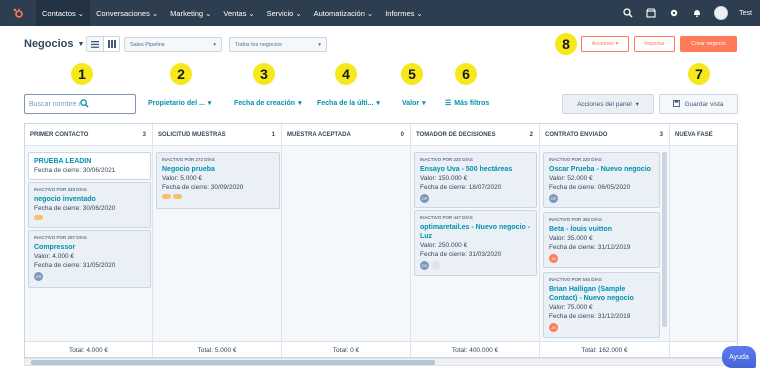 This screenshot has width=760, height=373. I want to click on nav-contactos: Contactos ⌄, so click(63, 13).